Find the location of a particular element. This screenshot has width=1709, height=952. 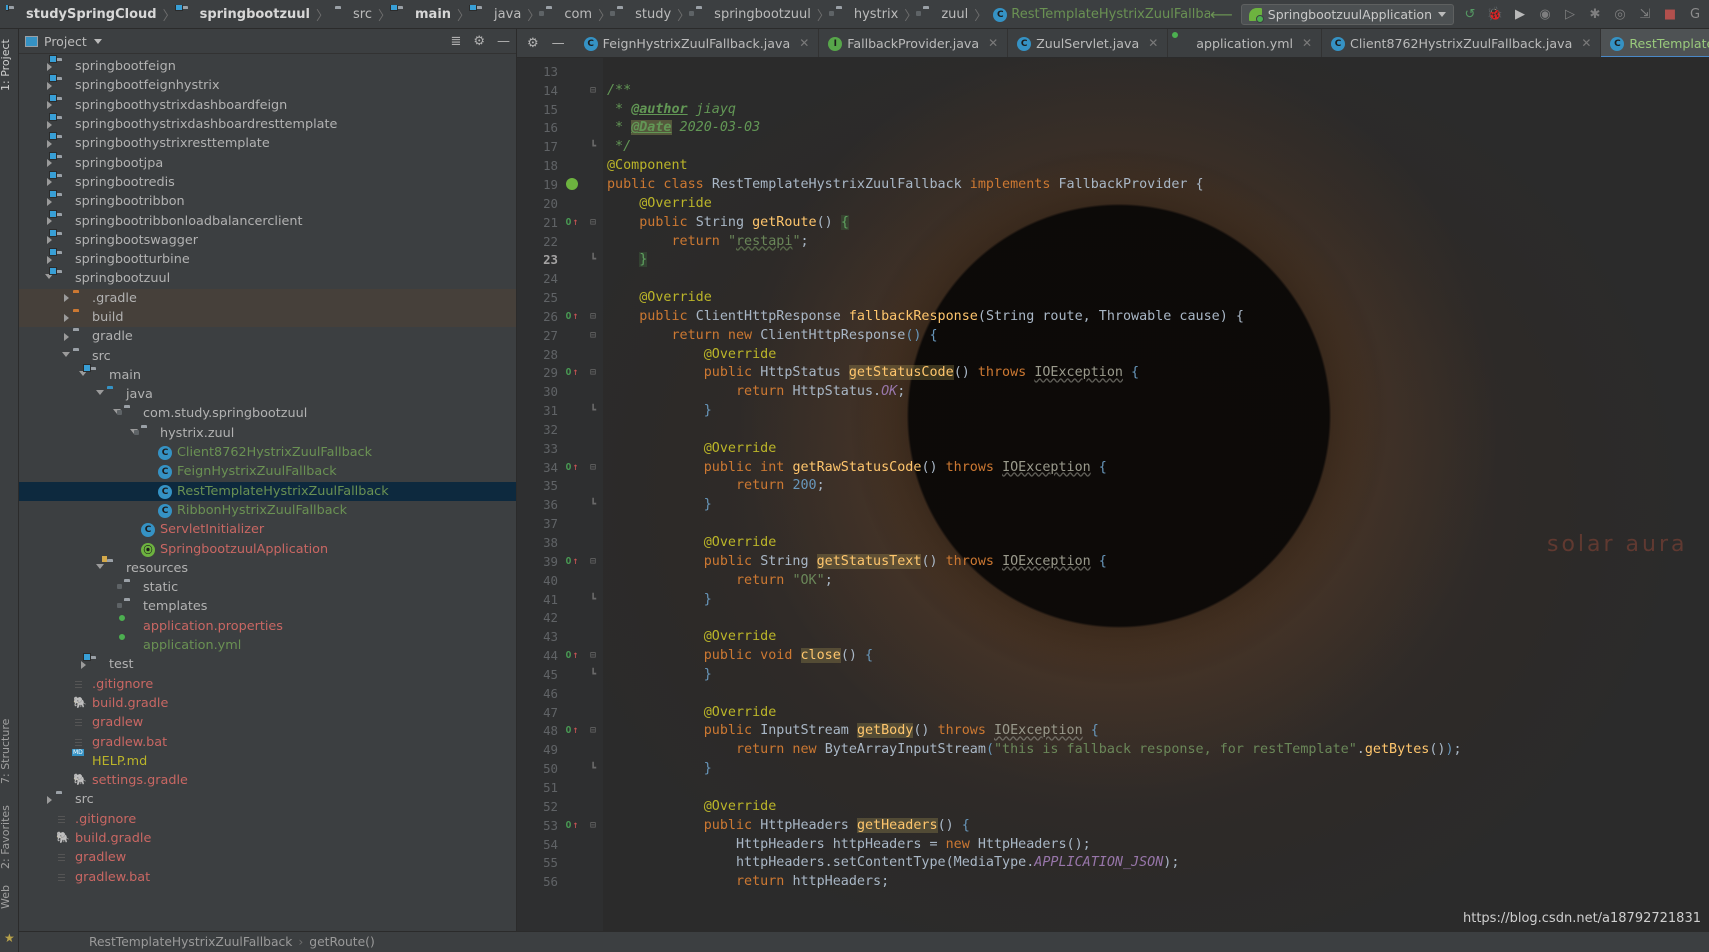

tree-item-com.study.springbootzuul: com.study.springbootzuul is located at coordinates (267, 413).